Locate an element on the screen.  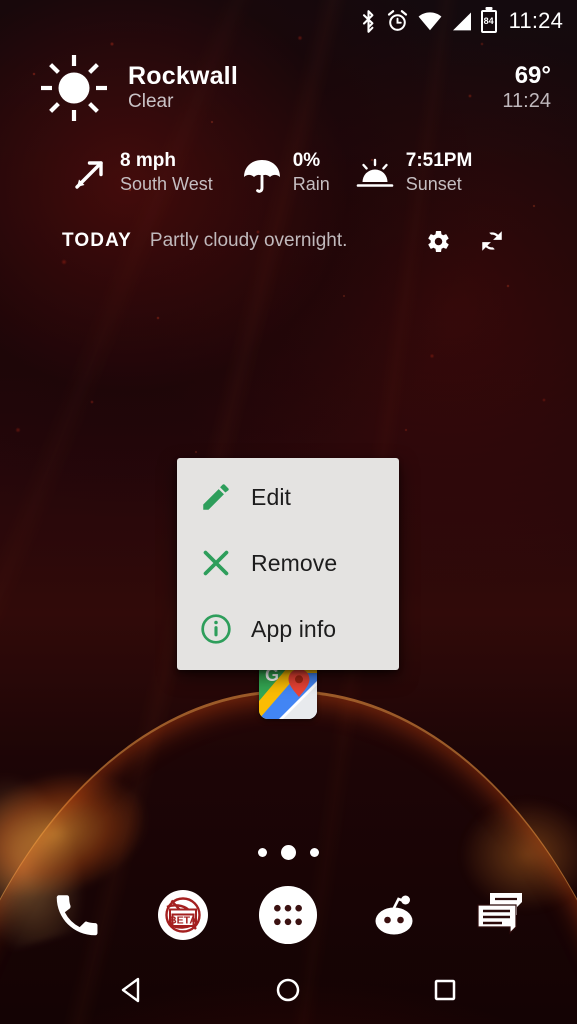
page-dot-2-active is located at coordinates (288, 852).